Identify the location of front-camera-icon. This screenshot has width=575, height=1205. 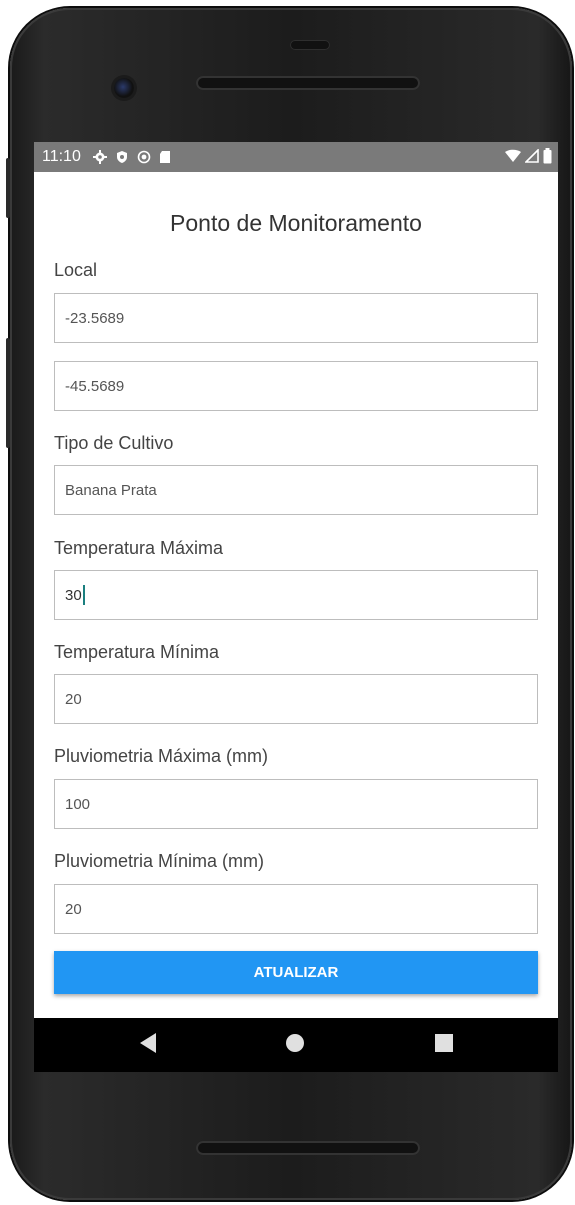
(124, 88).